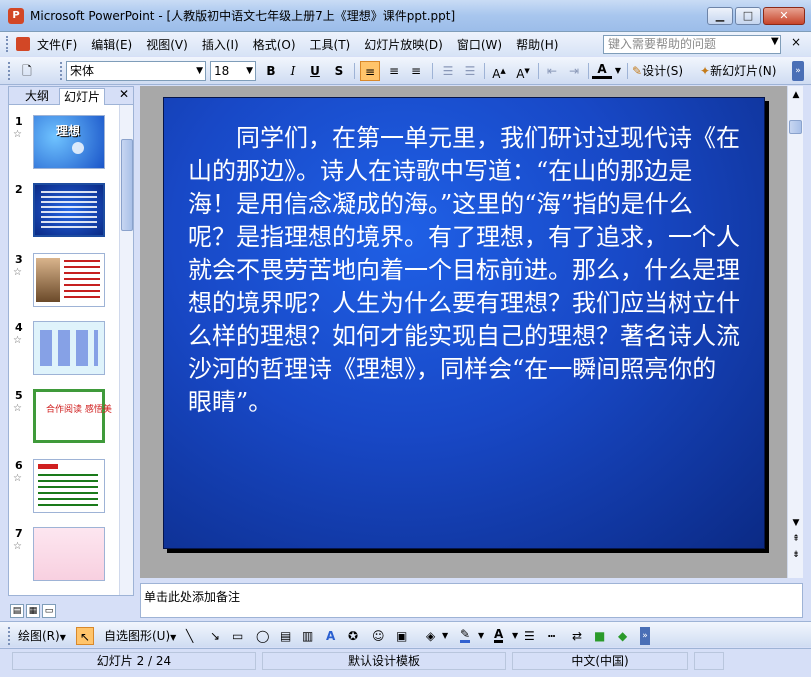  I want to click on font-color-button: A, so click(602, 70).